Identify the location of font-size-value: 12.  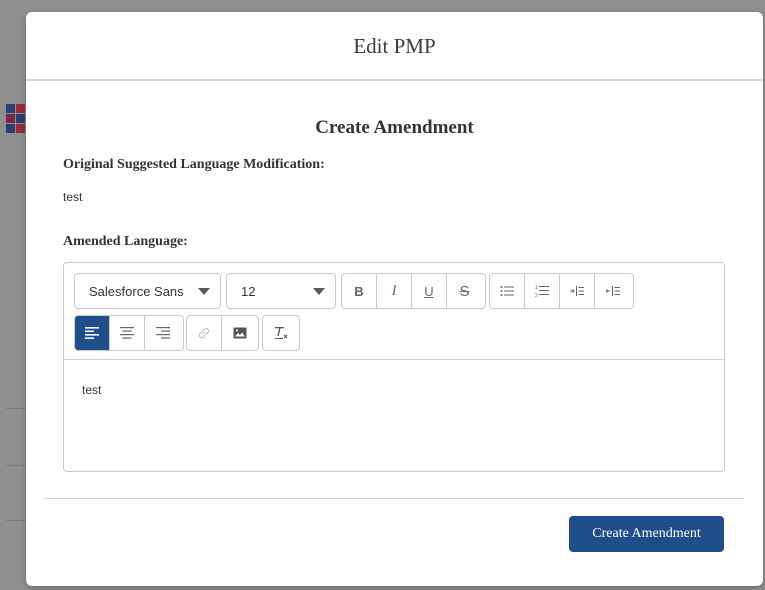
(248, 291).